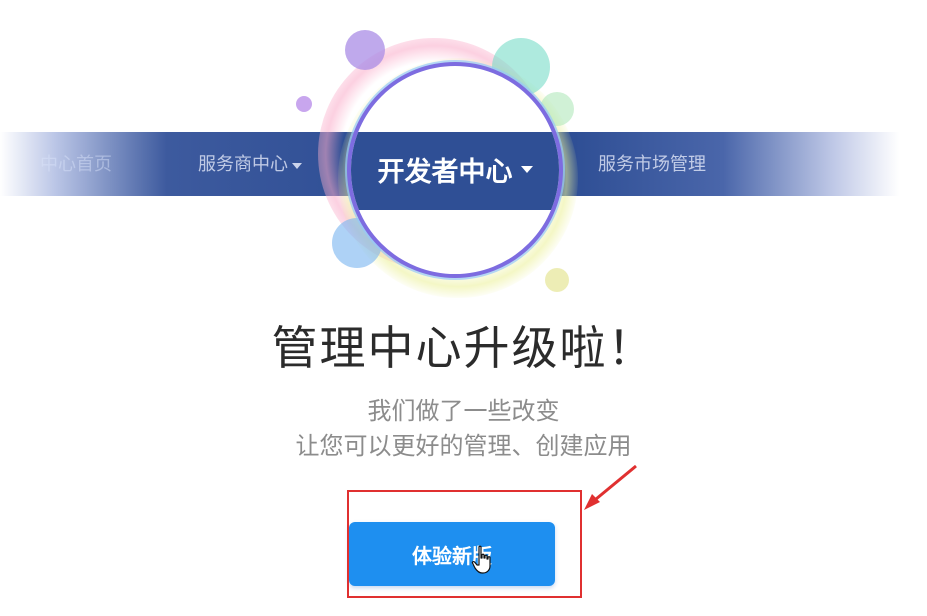  What do you see at coordinates (365, 50) in the screenshot?
I see `decor-bubble-purple` at bounding box center [365, 50].